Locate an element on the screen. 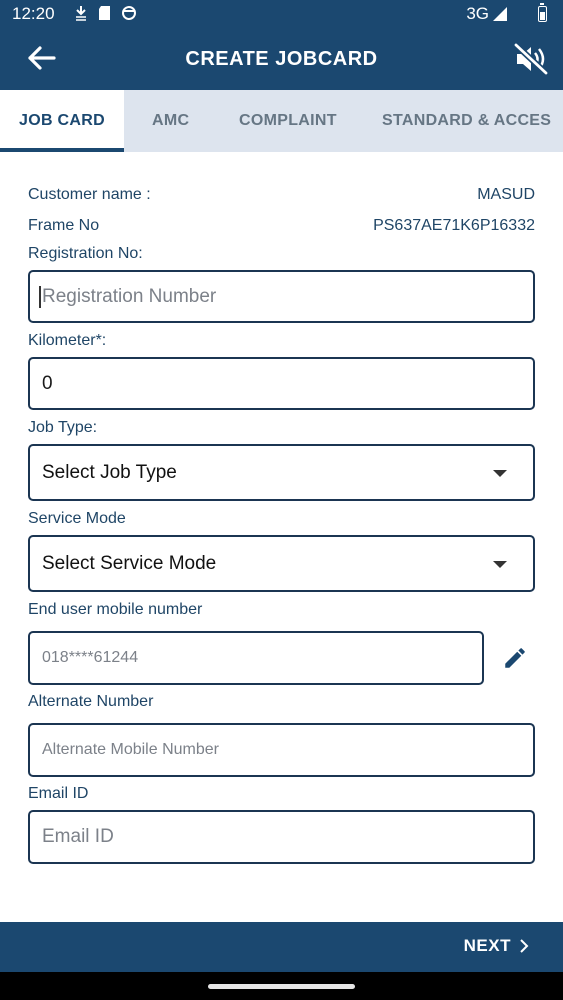 This screenshot has height=1000, width=563. kilometer-value: 0 is located at coordinates (47, 383).